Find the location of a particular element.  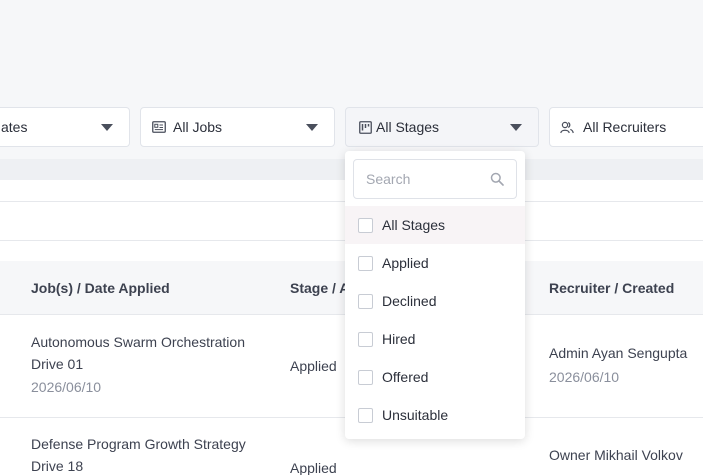

kanban-icon is located at coordinates (365, 127).